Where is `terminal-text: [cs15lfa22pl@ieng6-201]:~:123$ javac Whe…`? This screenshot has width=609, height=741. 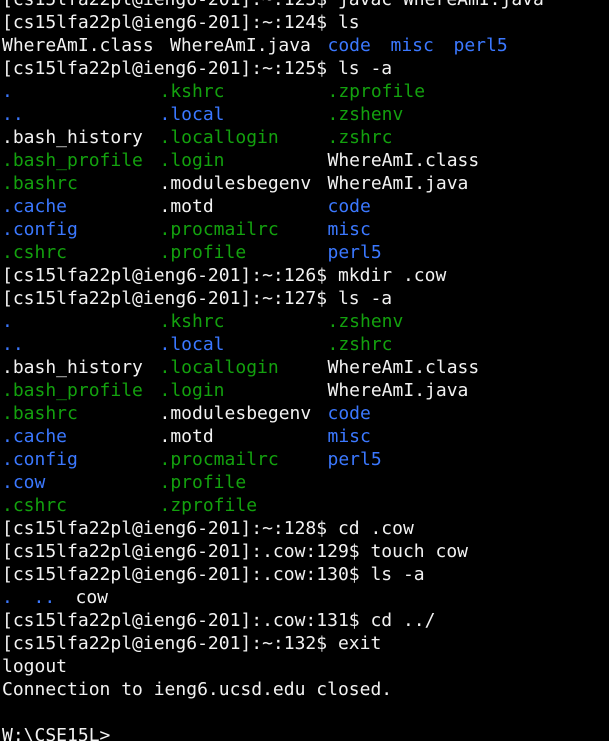 terminal-text: [cs15lfa22pl@ieng6-201]:~:123$ javac Whe… is located at coordinates (273, 5).